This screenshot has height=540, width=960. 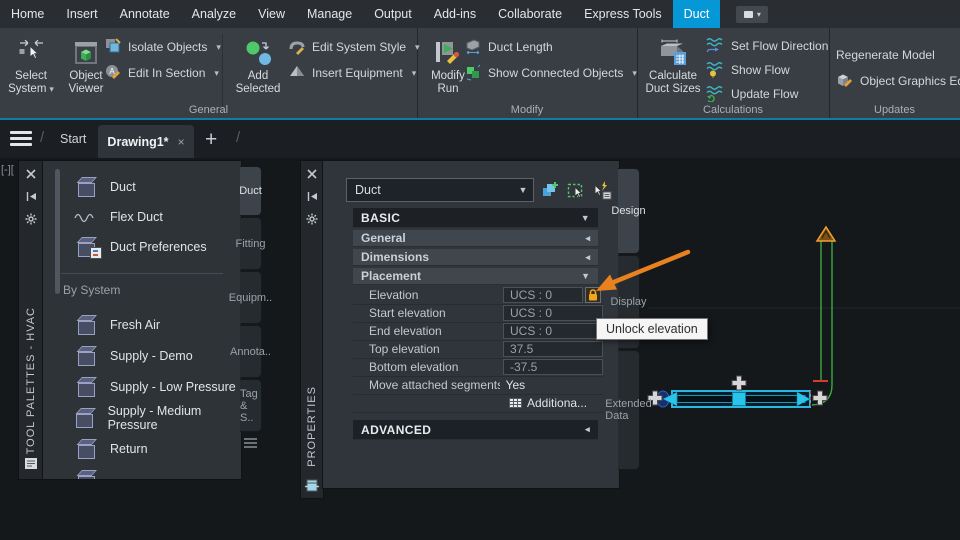 I want to click on edit-in-section-icon: A, so click(x=113, y=73).